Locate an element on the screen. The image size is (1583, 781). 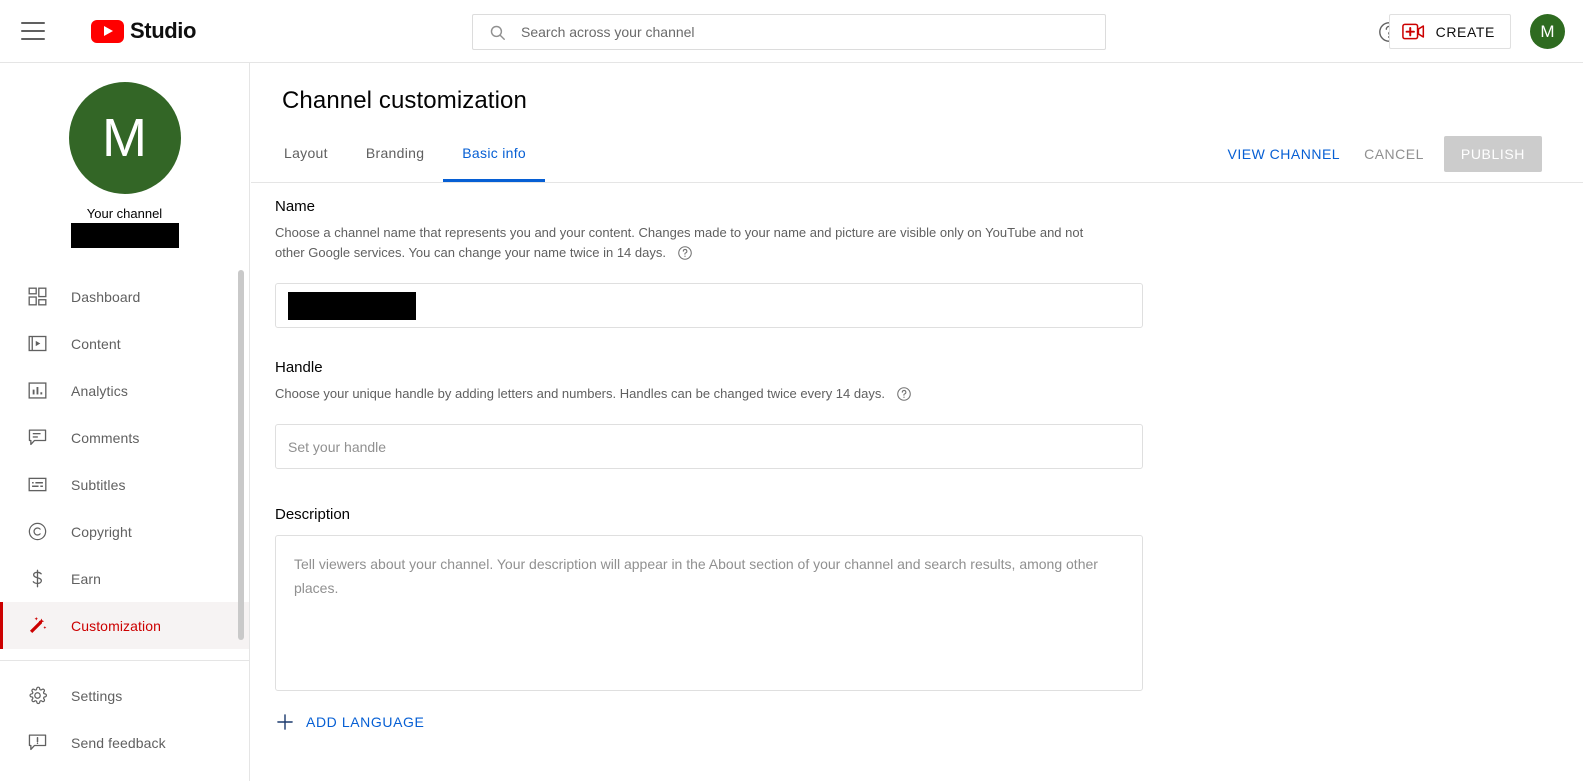
sidebar-item-label: Dashboard is located at coordinates (106, 296).